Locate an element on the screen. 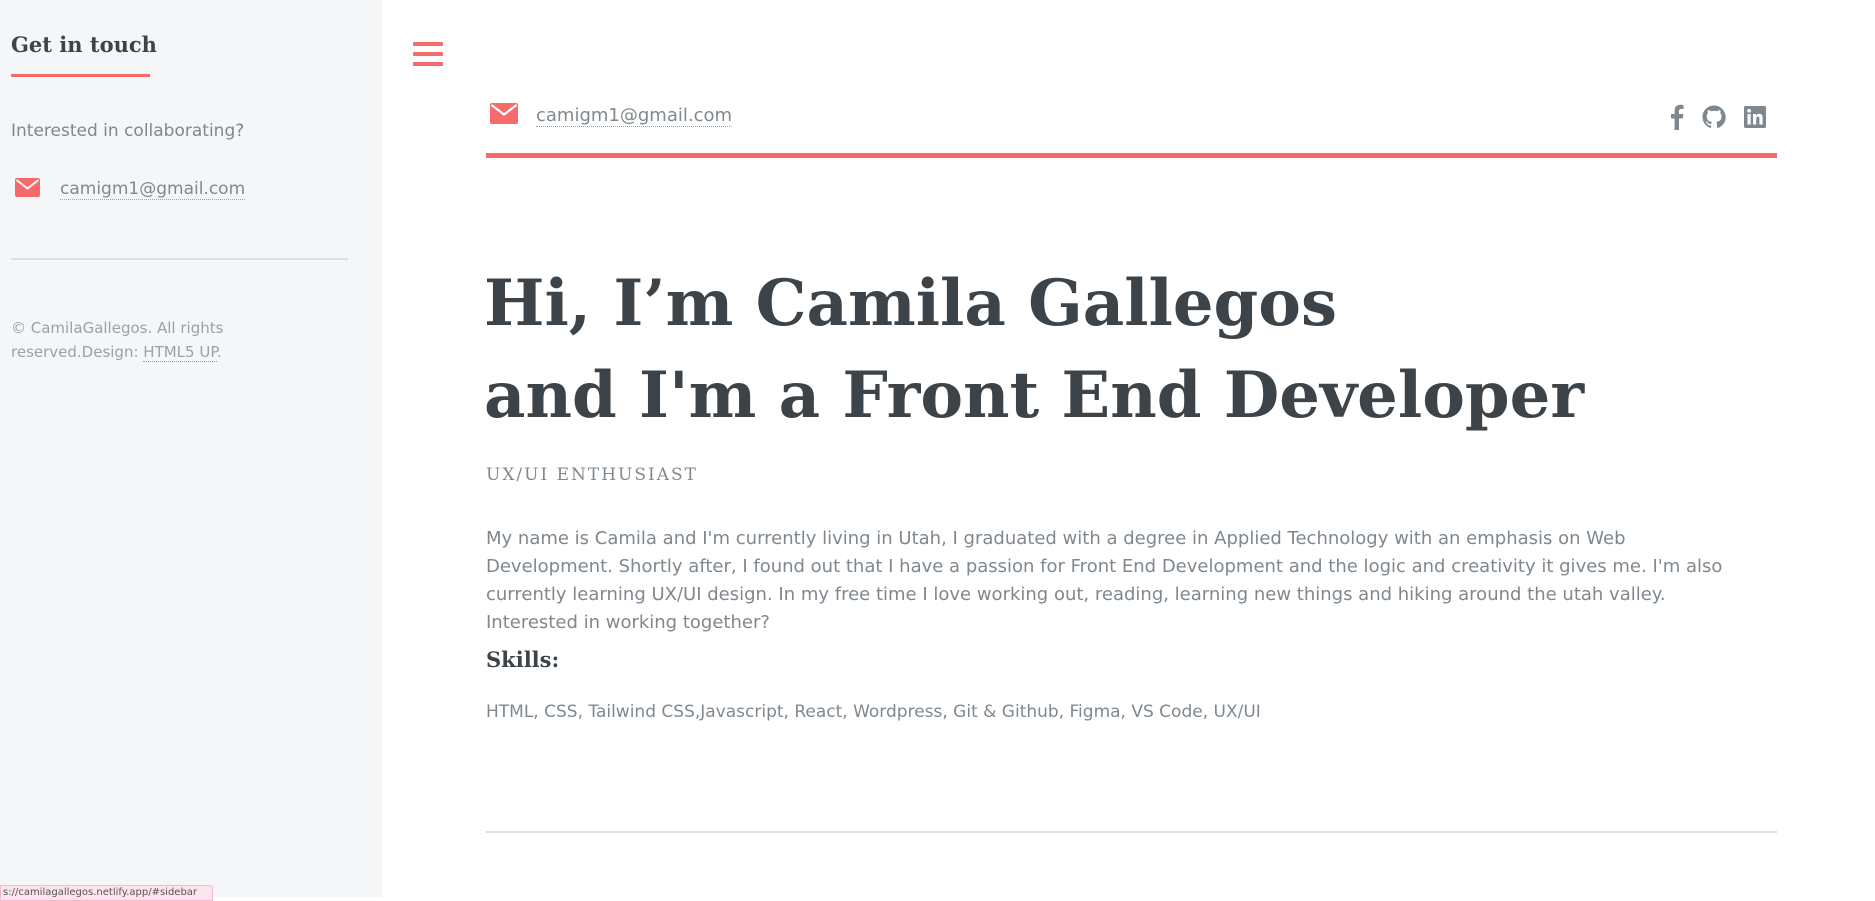 The image size is (1875, 901). header-email-link: camigm1@gmail.com is located at coordinates (634, 116).